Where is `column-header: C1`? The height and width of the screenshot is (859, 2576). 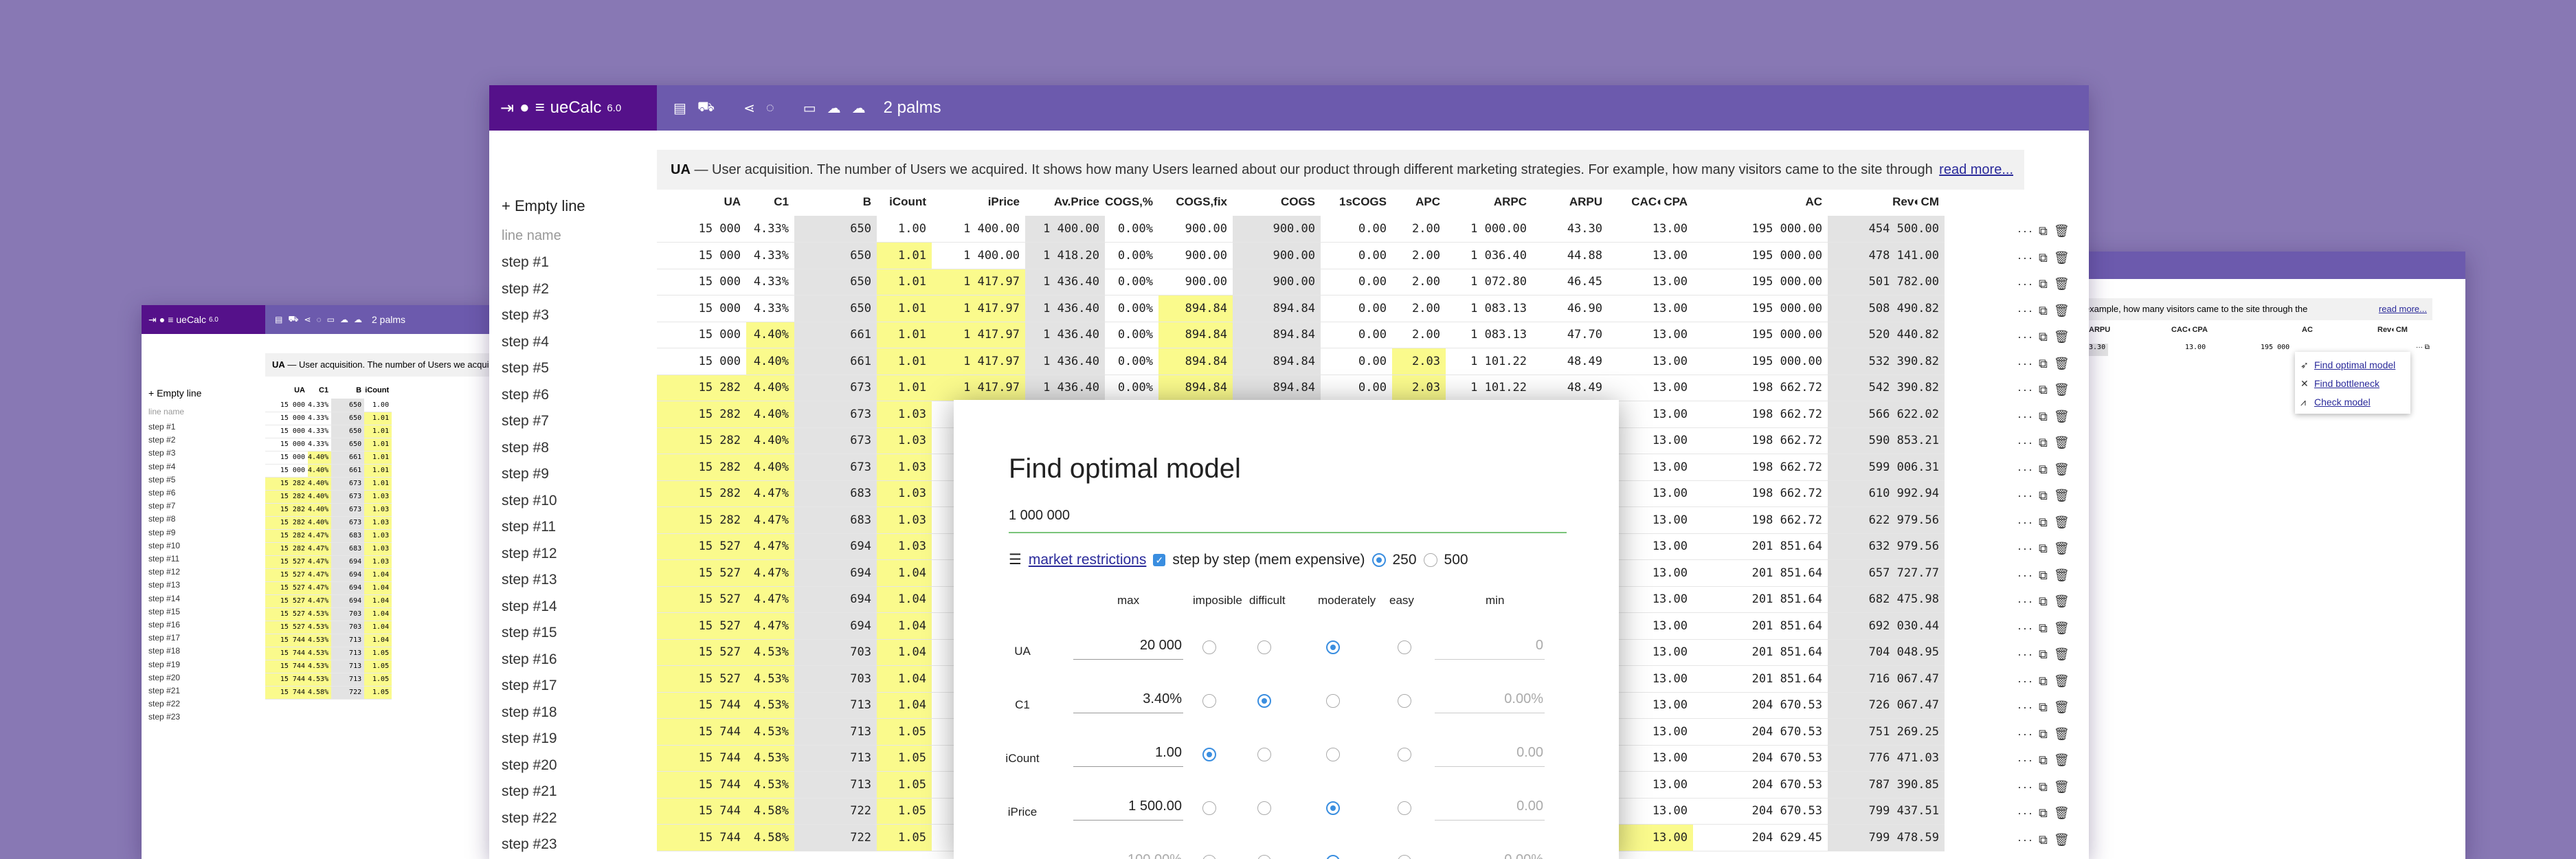 column-header: C1 is located at coordinates (770, 202).